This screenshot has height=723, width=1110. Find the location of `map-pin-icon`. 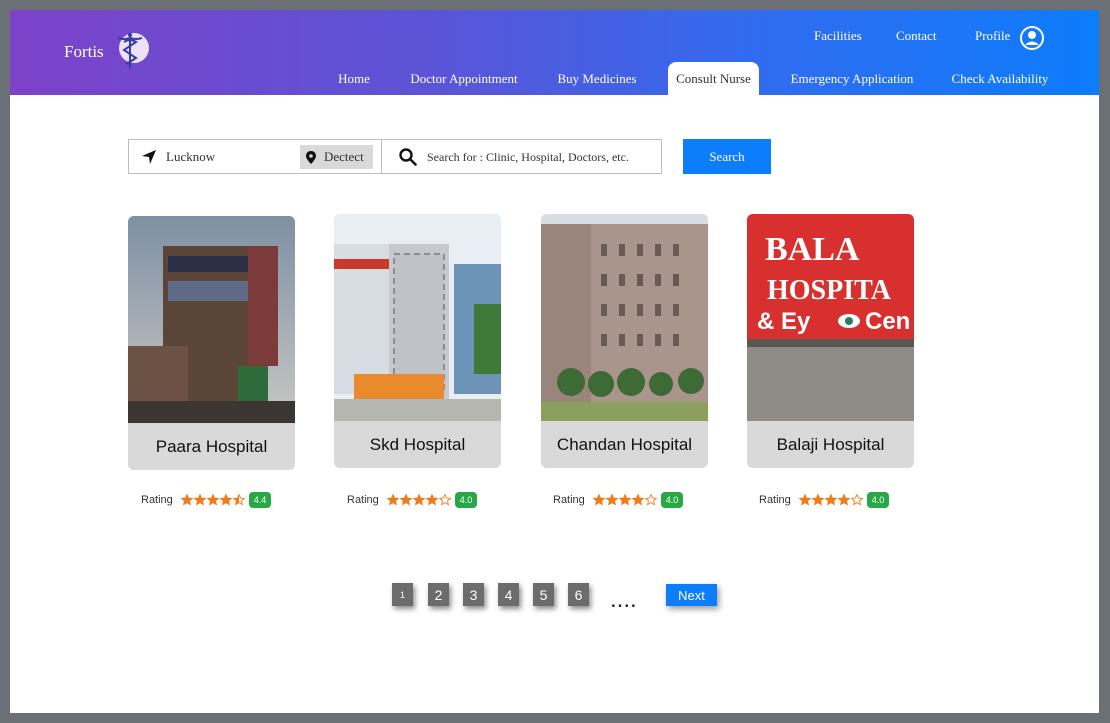

map-pin-icon is located at coordinates (311, 157).